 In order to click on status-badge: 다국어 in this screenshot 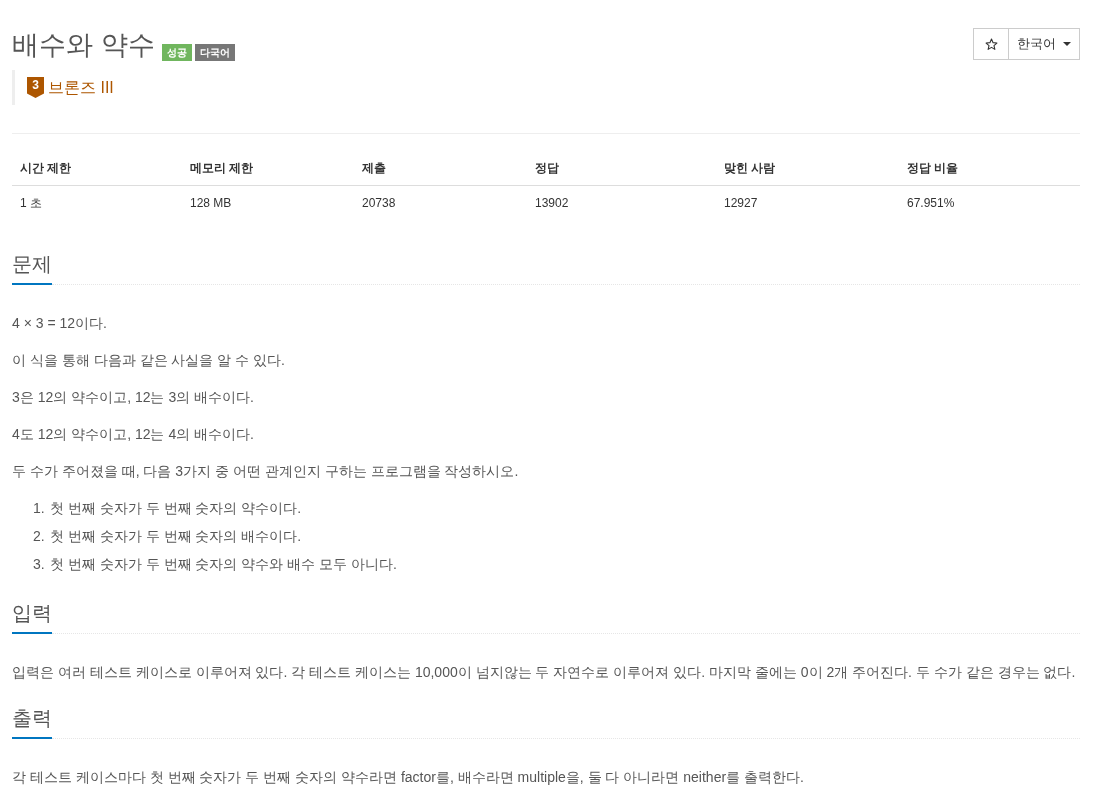, I will do `click(214, 52)`.